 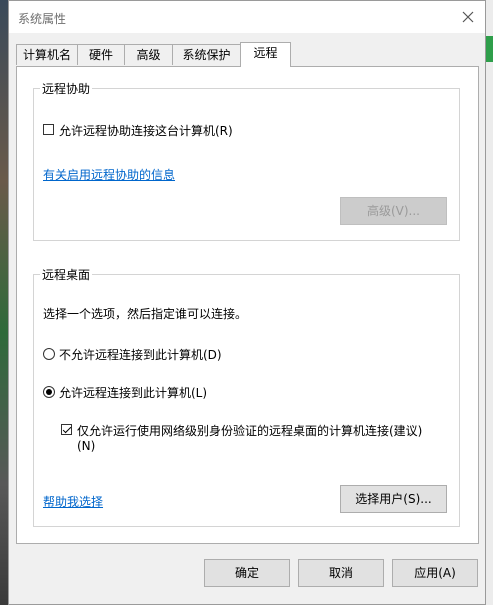 I want to click on tab-remote: 远程, so click(x=265, y=54).